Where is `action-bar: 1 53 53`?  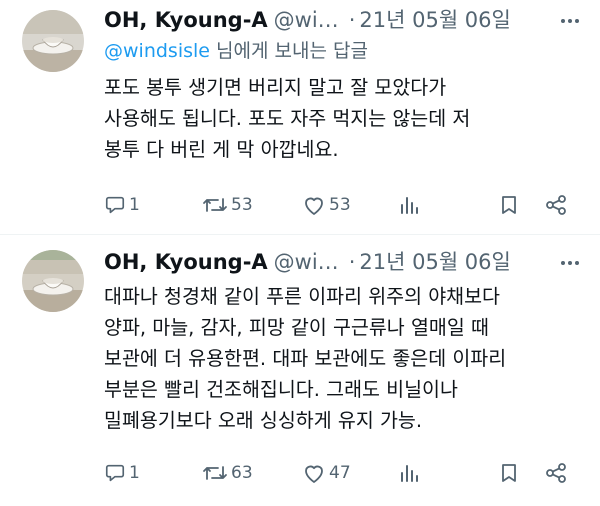 action-bar: 1 53 53 is located at coordinates (339, 205).